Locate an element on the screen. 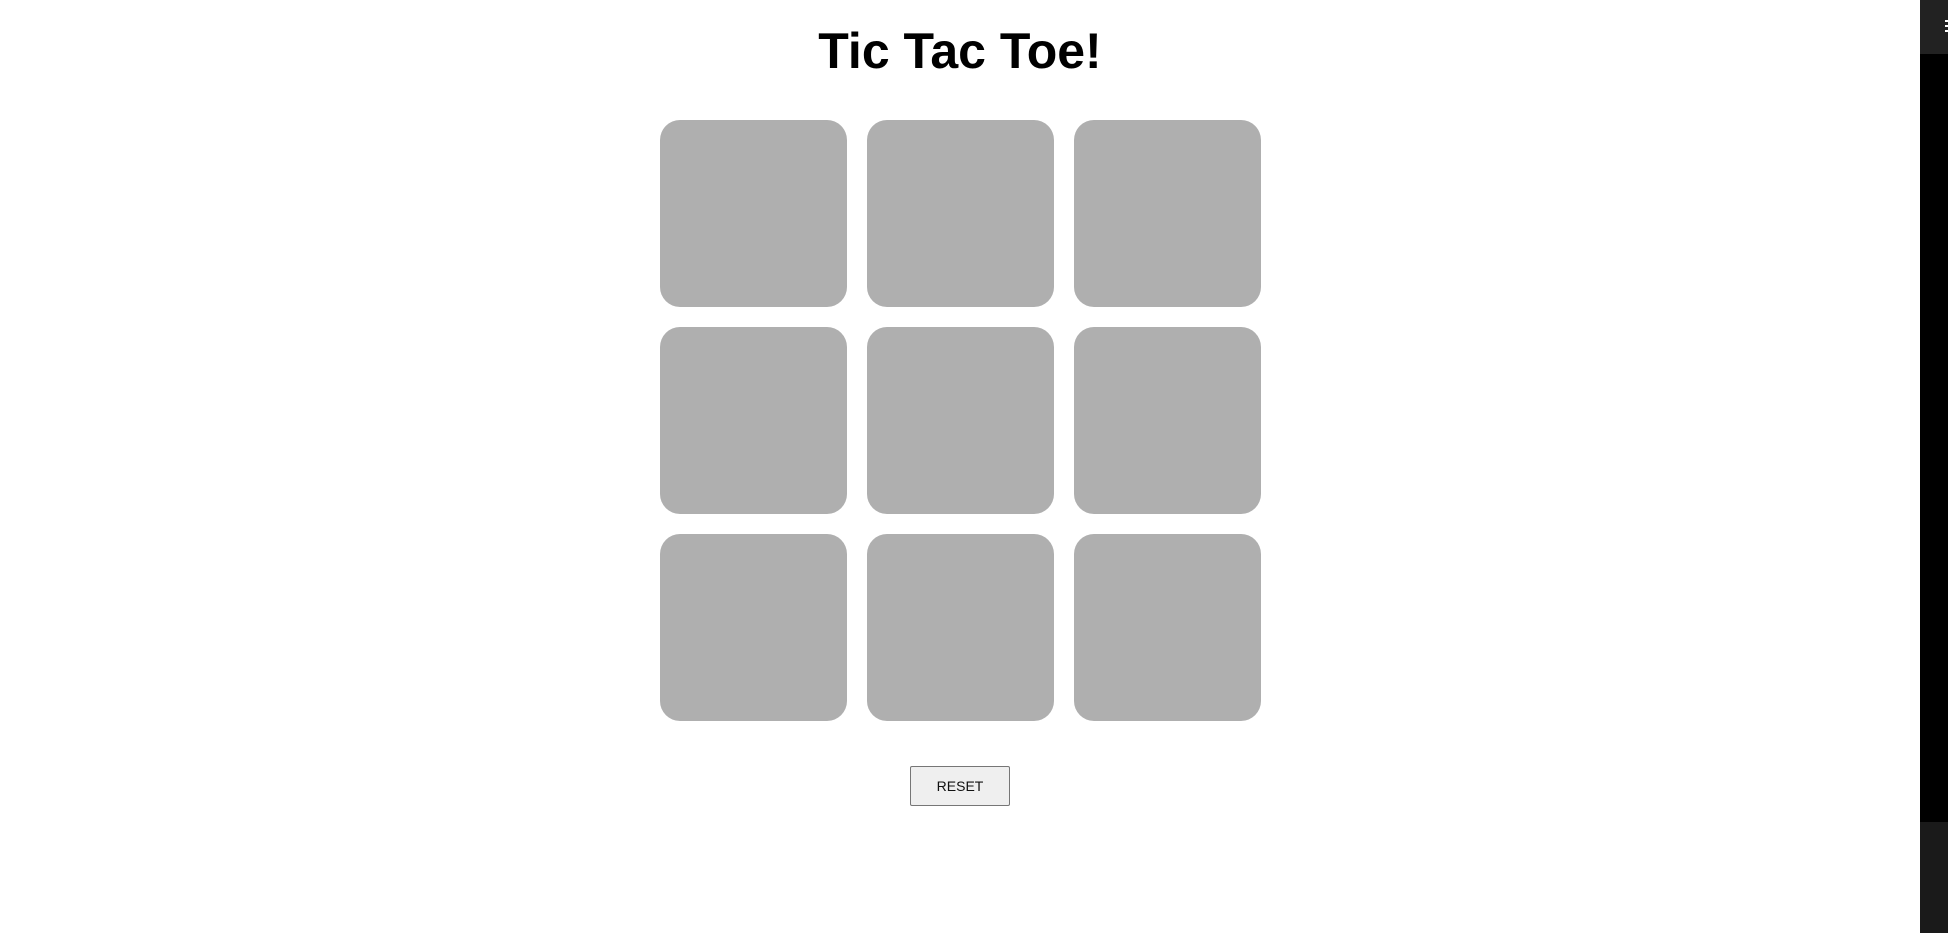 This screenshot has height=933, width=1948. side-panel-footer is located at coordinates (1934, 877).